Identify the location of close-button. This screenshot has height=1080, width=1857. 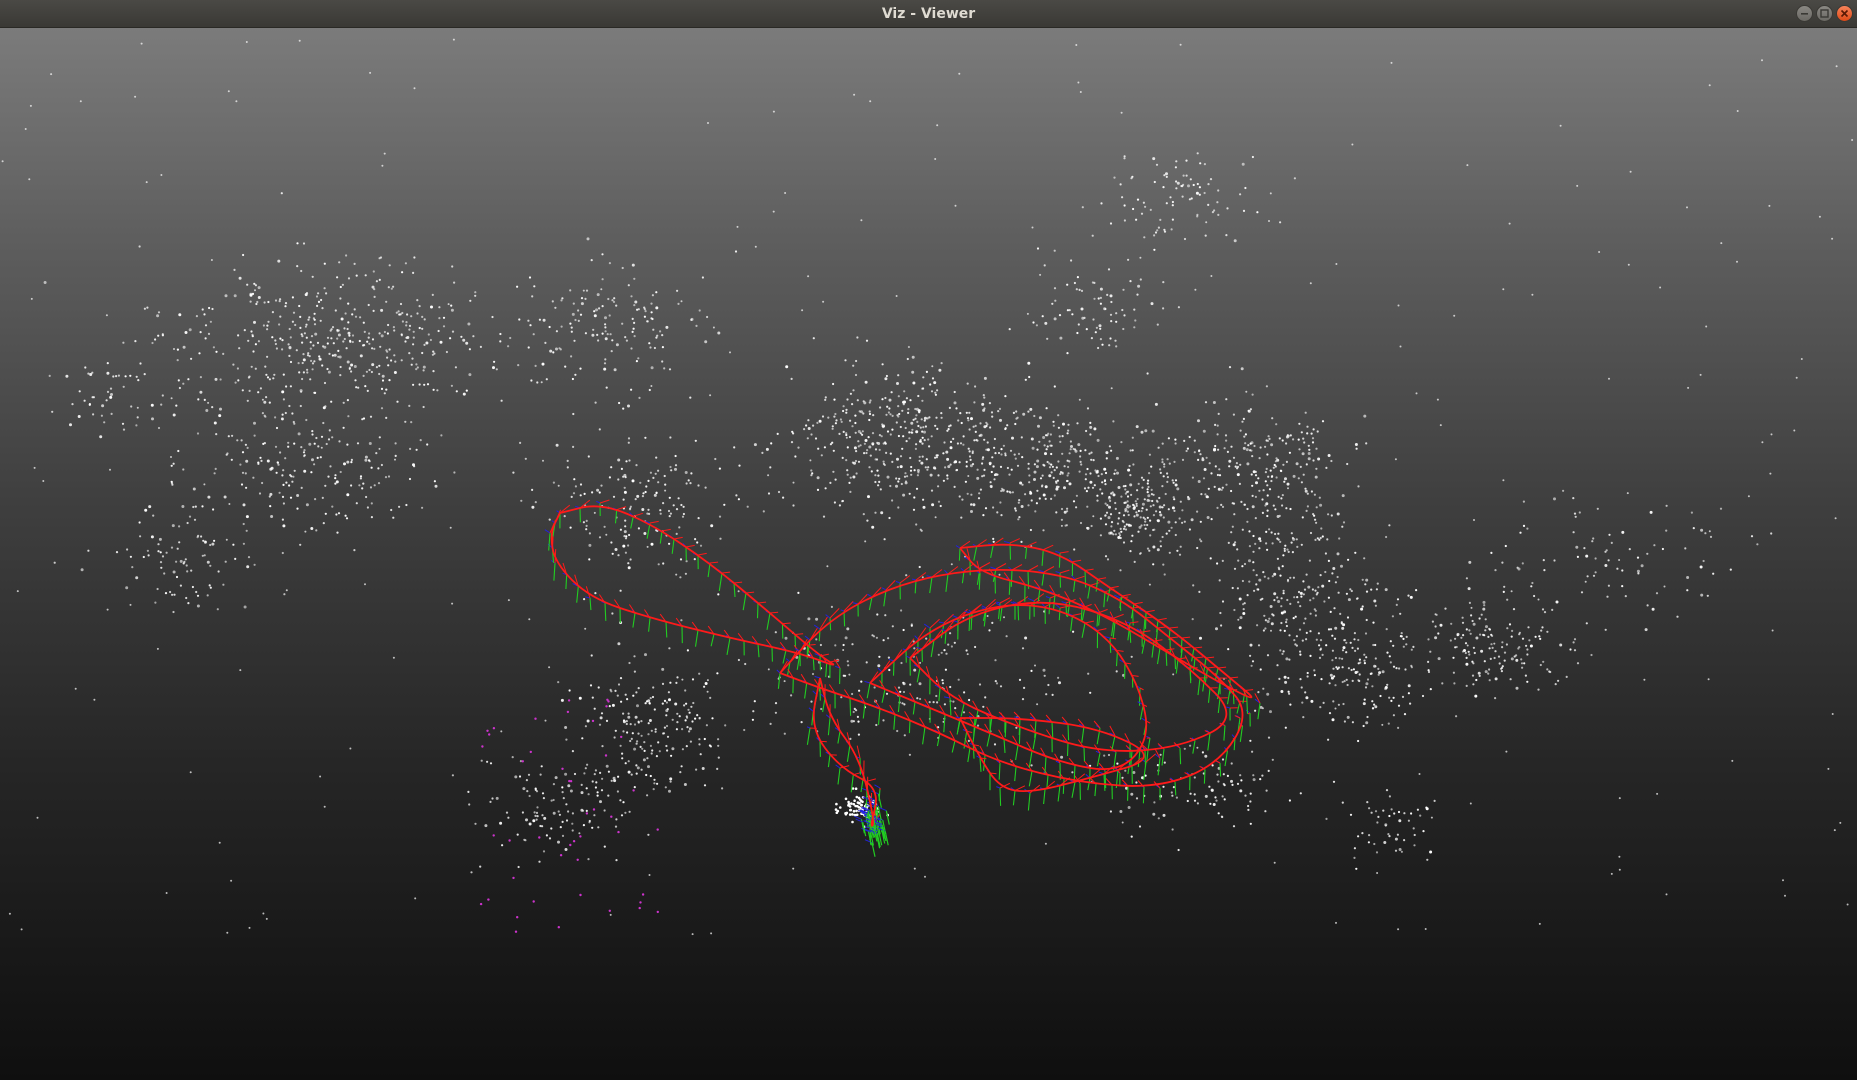
(1844, 13).